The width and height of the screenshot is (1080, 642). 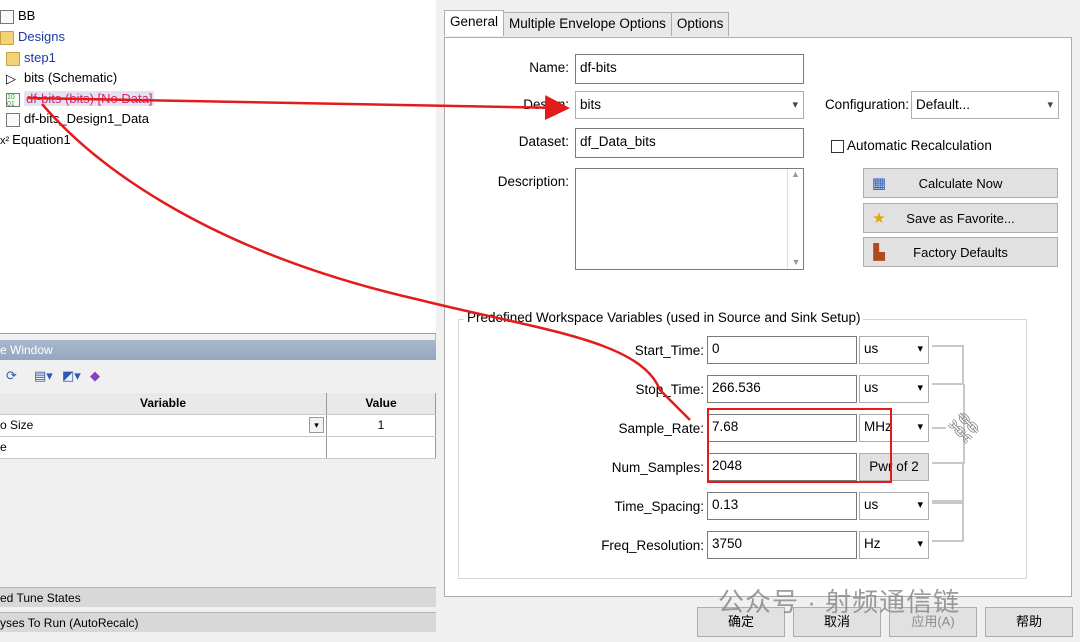 What do you see at coordinates (31, 58) in the screenshot?
I see `tree-node-step1: step1` at bounding box center [31, 58].